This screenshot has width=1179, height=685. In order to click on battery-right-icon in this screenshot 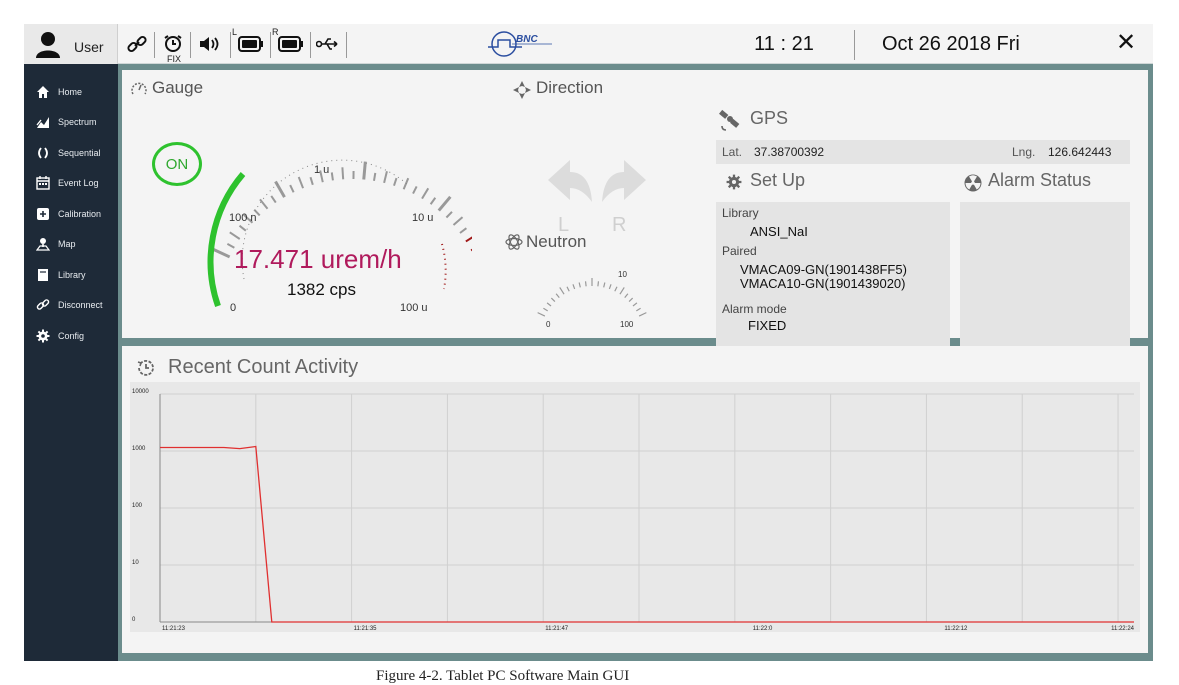, I will do `click(291, 44)`.